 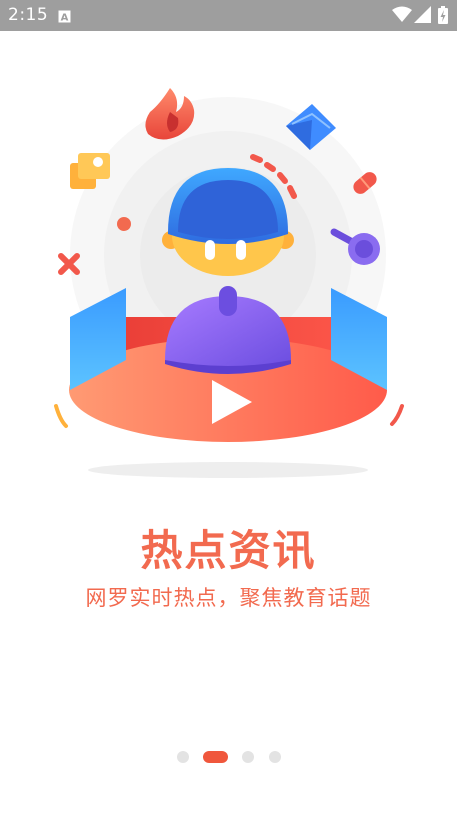 I want to click on page-indicator, so click(x=228, y=757).